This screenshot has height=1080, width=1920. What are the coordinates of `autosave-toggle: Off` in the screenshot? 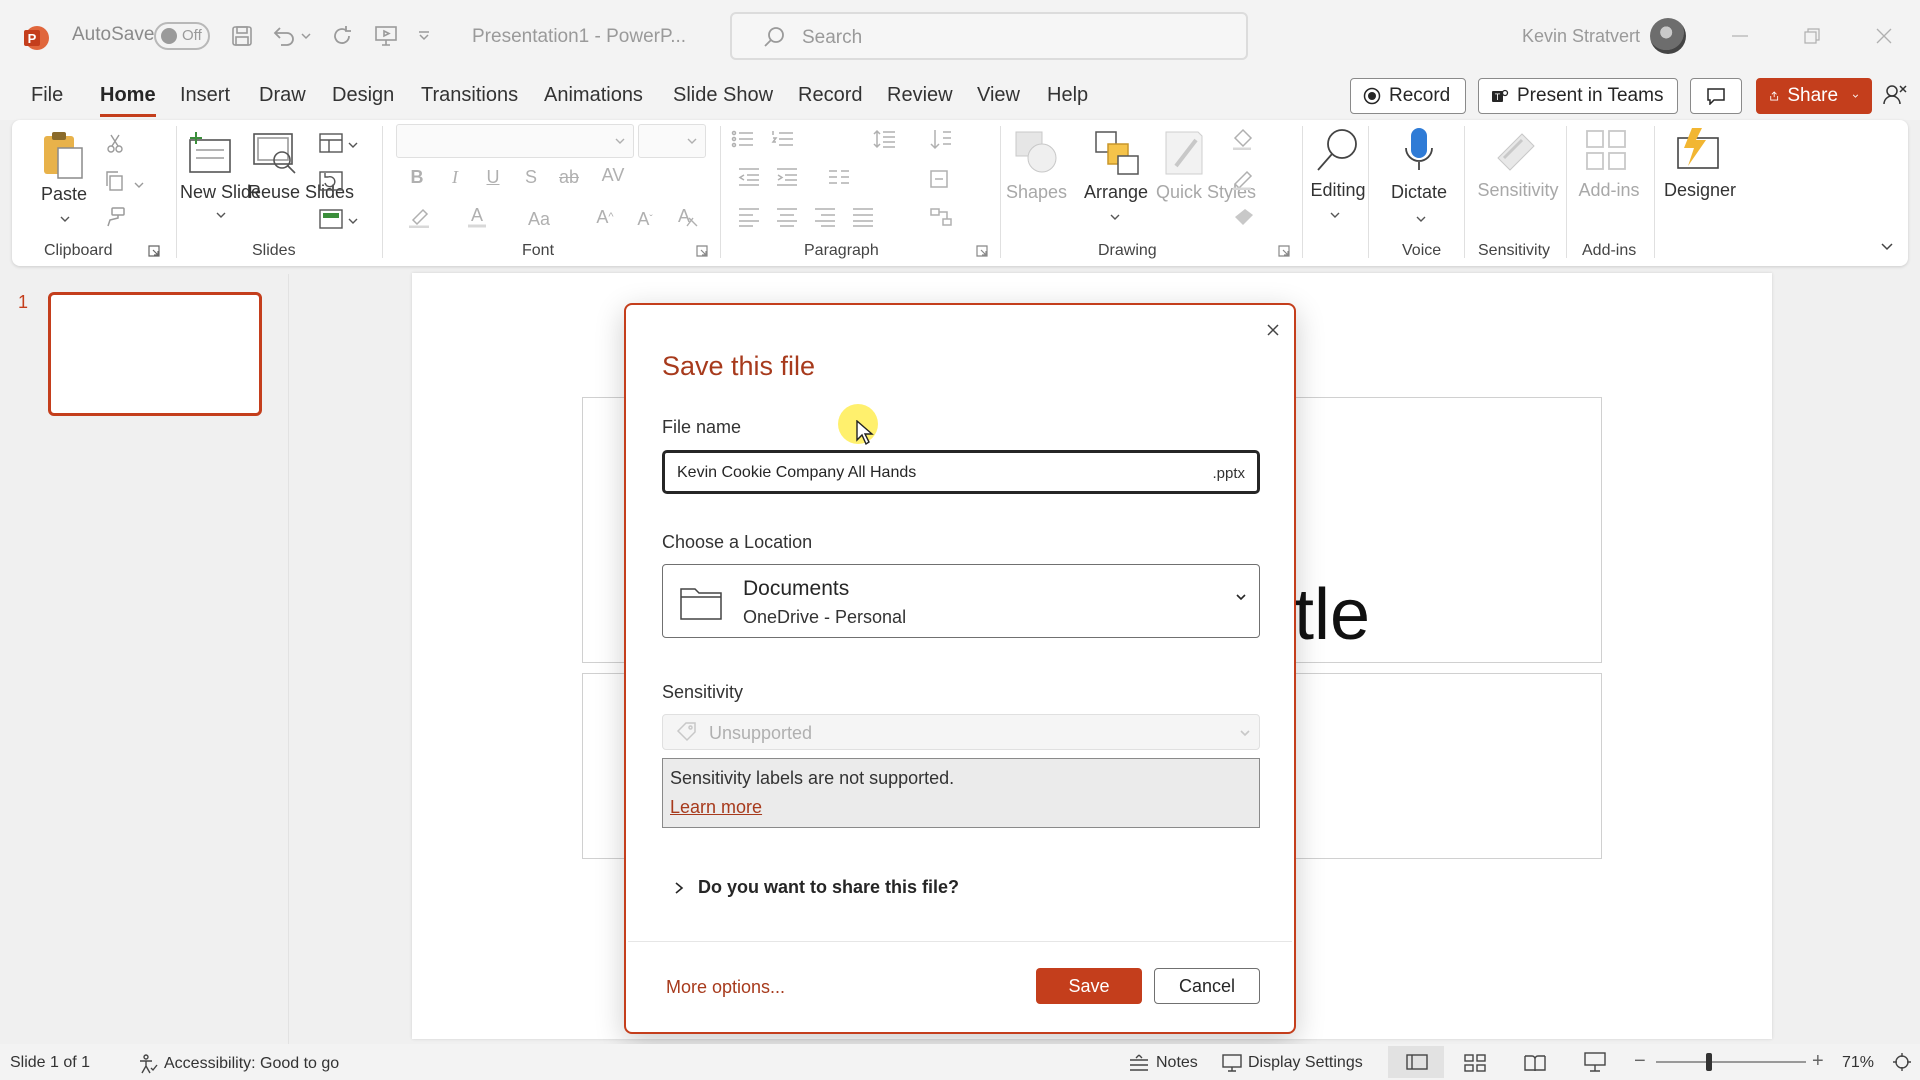 It's located at (182, 36).